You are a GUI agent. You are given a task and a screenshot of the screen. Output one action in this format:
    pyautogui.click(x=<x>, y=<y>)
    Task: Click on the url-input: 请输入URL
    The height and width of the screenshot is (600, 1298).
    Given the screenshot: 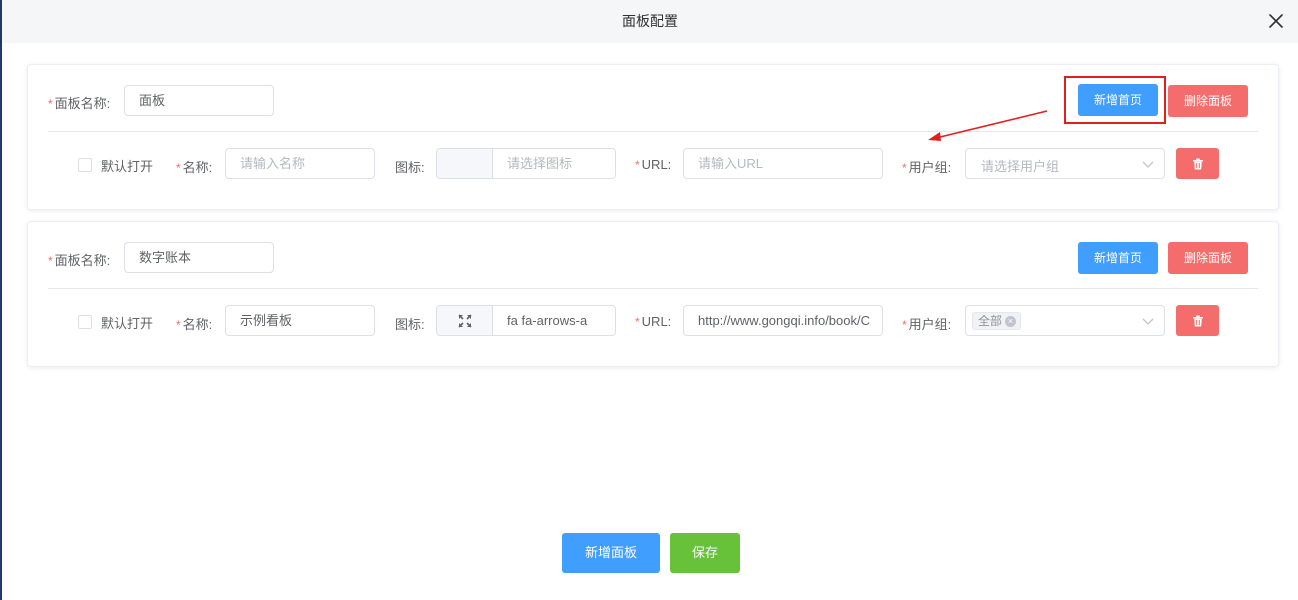 What is the action you would take?
    pyautogui.click(x=783, y=163)
    